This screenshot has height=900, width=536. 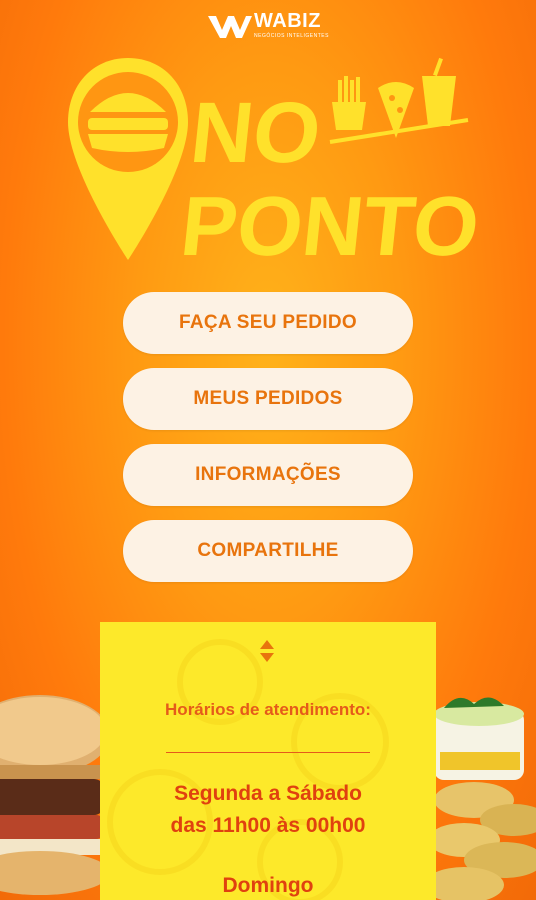 I want to click on logo-word-ponto: PONTO, so click(x=328, y=226).